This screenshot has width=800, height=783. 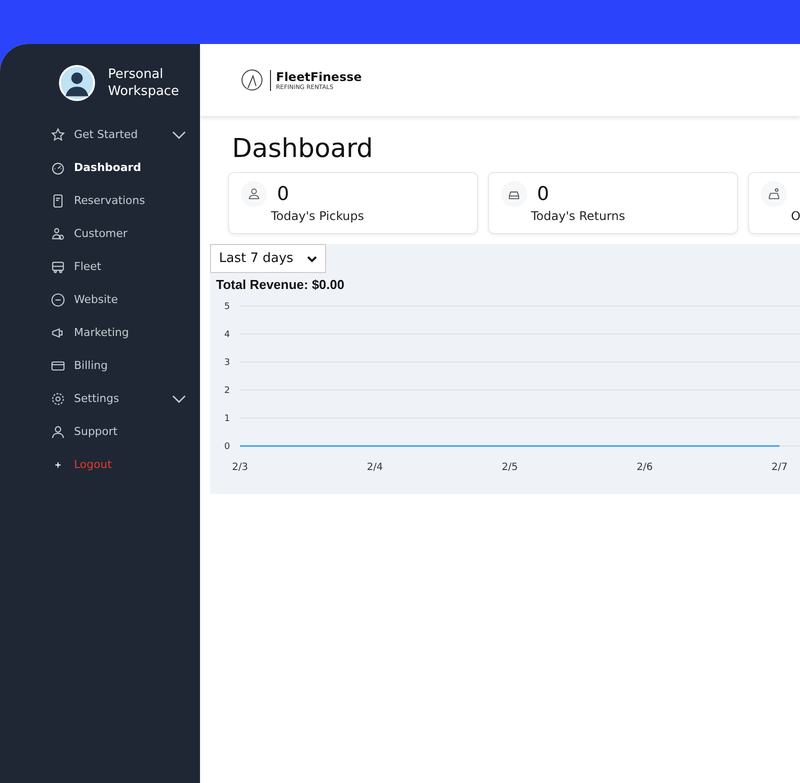 What do you see at coordinates (105, 365) in the screenshot?
I see `sidebar-item: Billing` at bounding box center [105, 365].